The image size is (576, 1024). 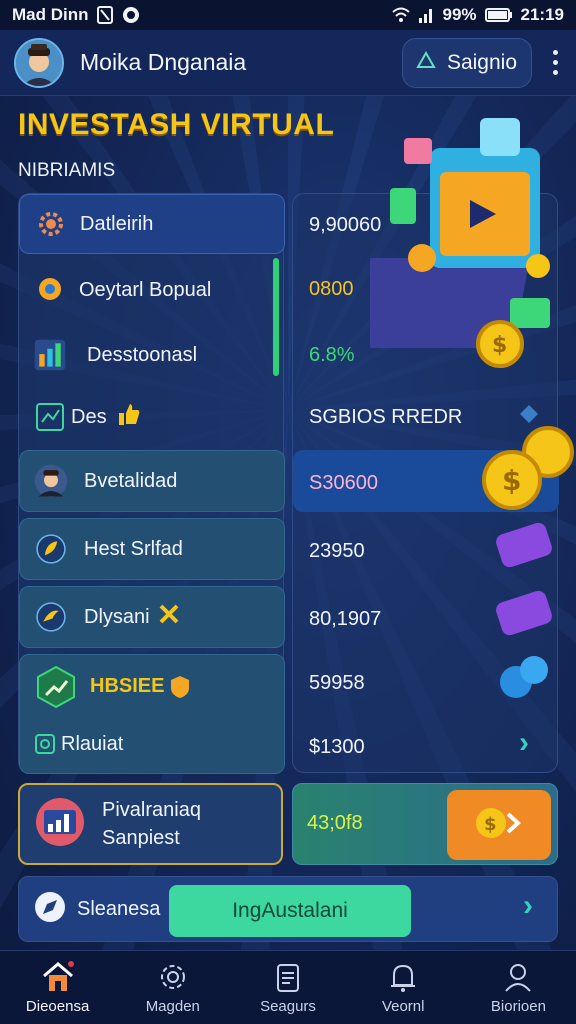 I want to click on profile-icon, so click(x=518, y=977).